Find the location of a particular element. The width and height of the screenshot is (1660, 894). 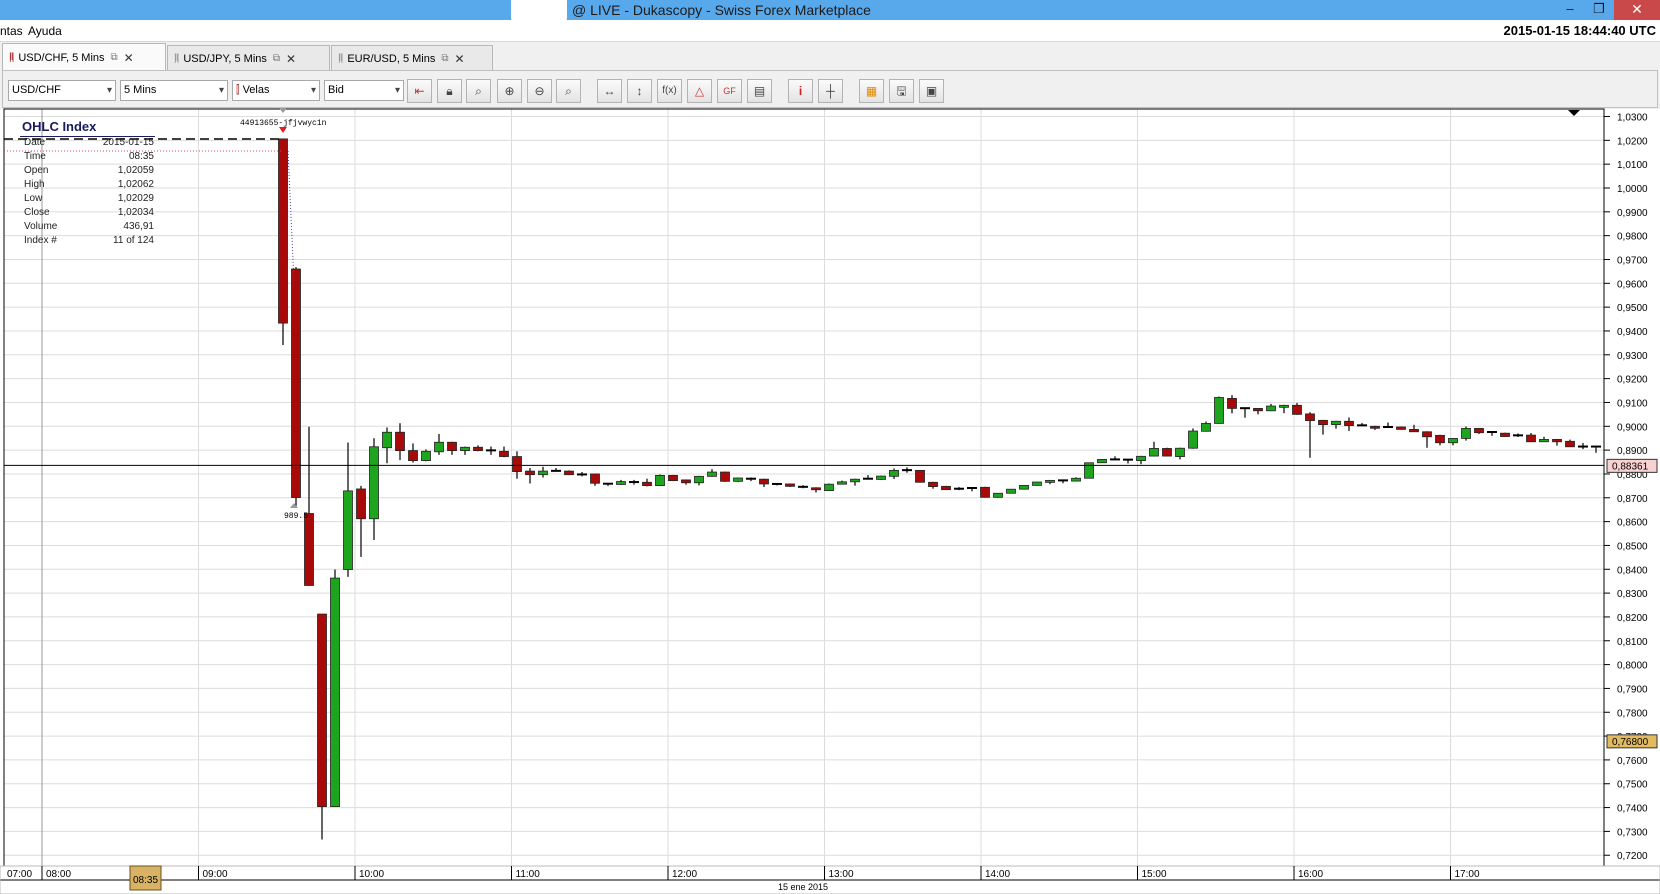

ohlc-value: 1,02029 is located at coordinates (135, 198).